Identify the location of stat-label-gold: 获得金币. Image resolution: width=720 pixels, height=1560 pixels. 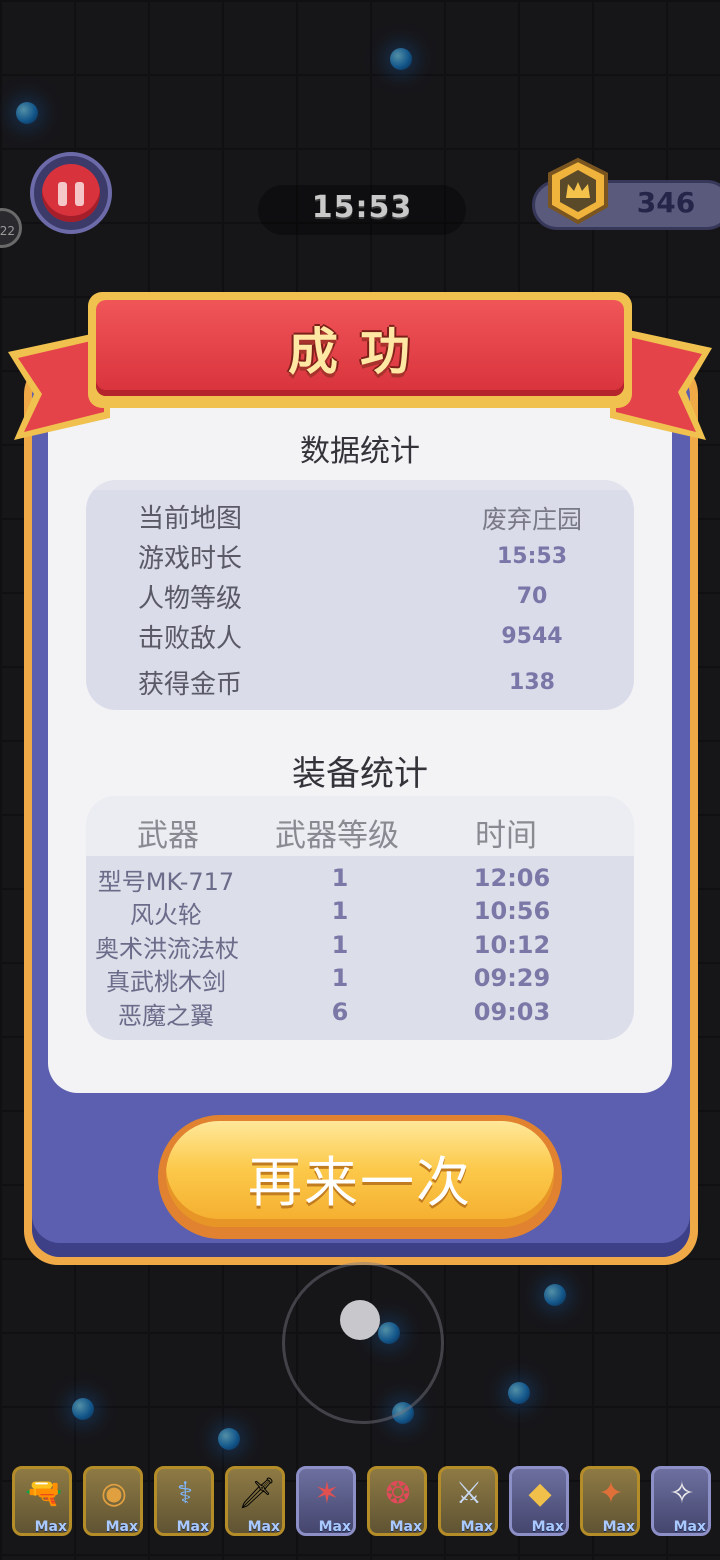
(190, 685).